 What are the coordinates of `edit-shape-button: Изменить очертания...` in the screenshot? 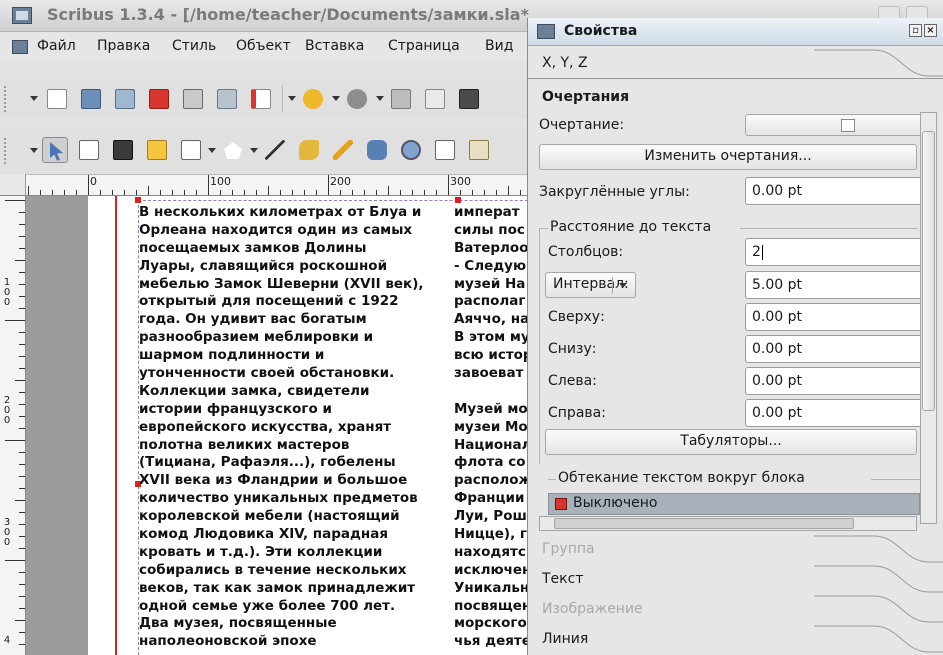 It's located at (728, 157).